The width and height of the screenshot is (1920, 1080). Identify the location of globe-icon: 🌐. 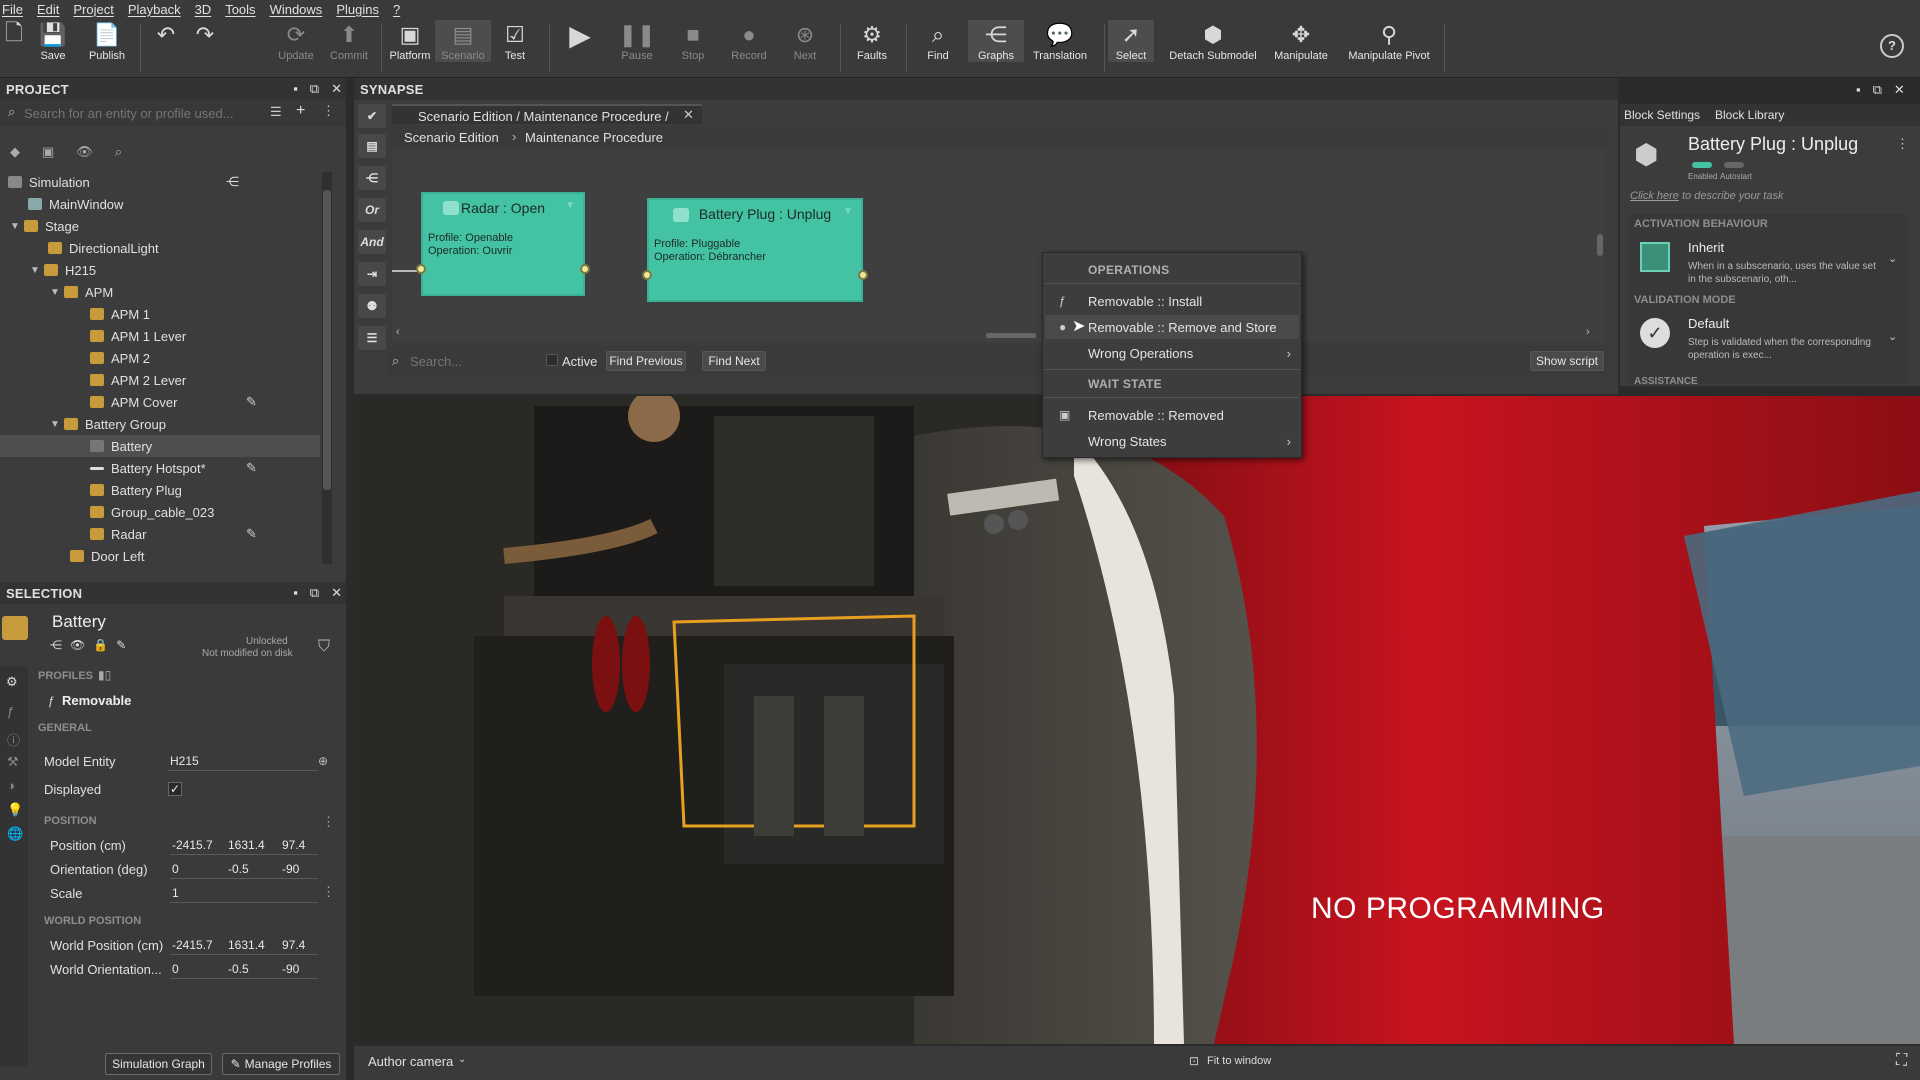
(15, 834).